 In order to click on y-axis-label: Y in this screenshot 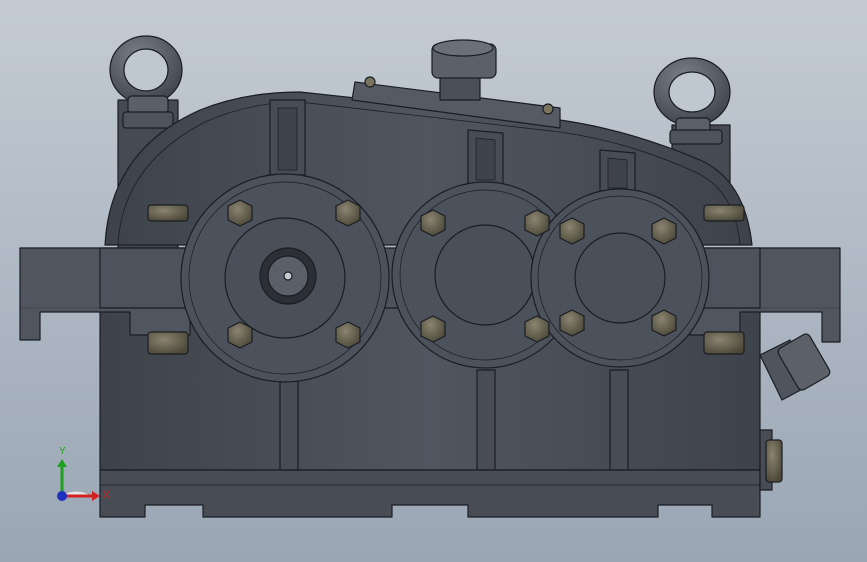, I will do `click(62, 451)`.